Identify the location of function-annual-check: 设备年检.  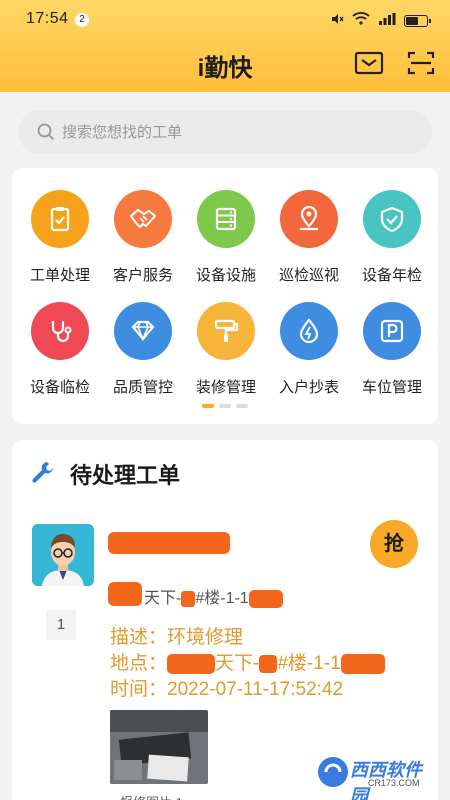
(392, 240).